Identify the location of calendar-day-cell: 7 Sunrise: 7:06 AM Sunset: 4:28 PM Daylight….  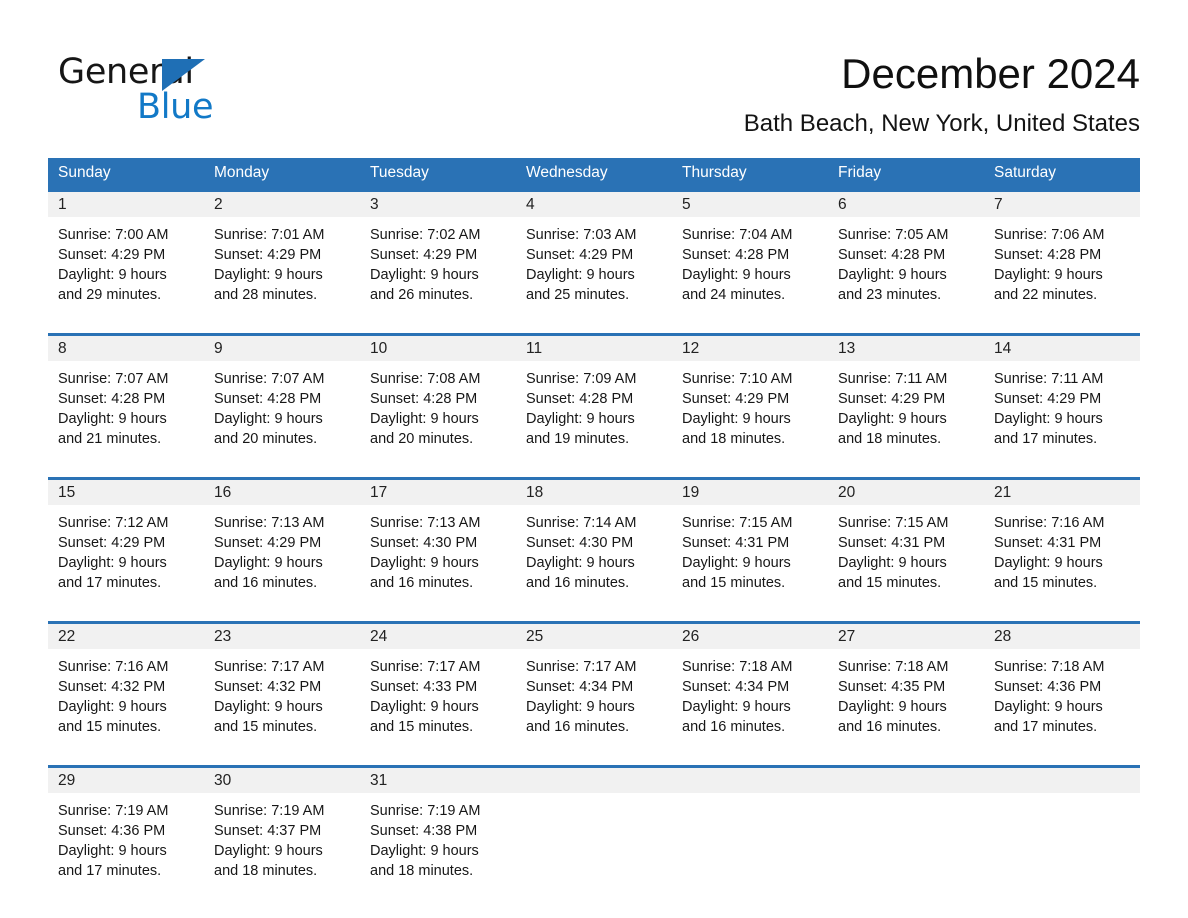
(1062, 258).